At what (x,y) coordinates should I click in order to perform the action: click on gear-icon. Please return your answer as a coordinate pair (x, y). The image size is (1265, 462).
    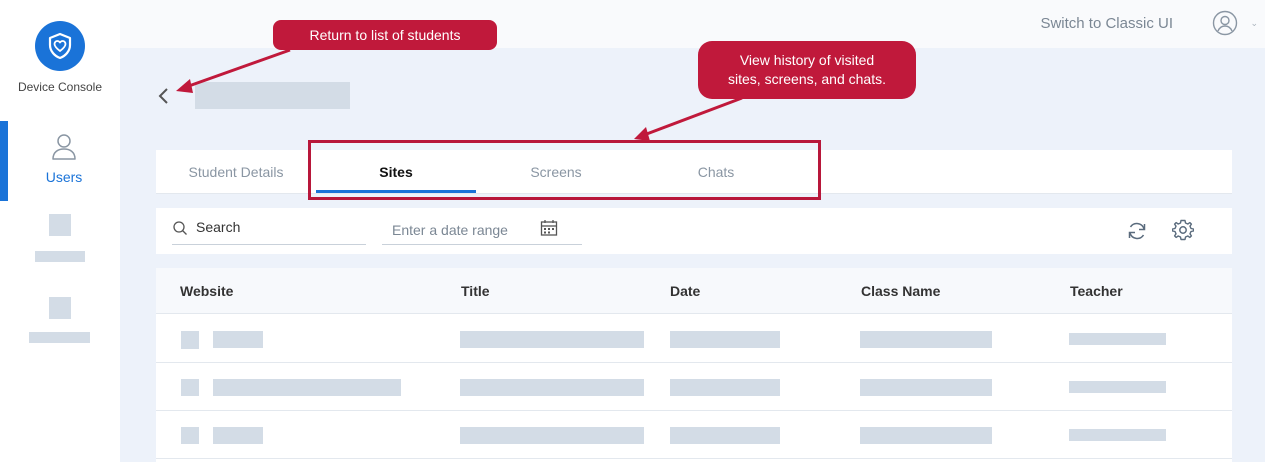
    Looking at the image, I should click on (1183, 230).